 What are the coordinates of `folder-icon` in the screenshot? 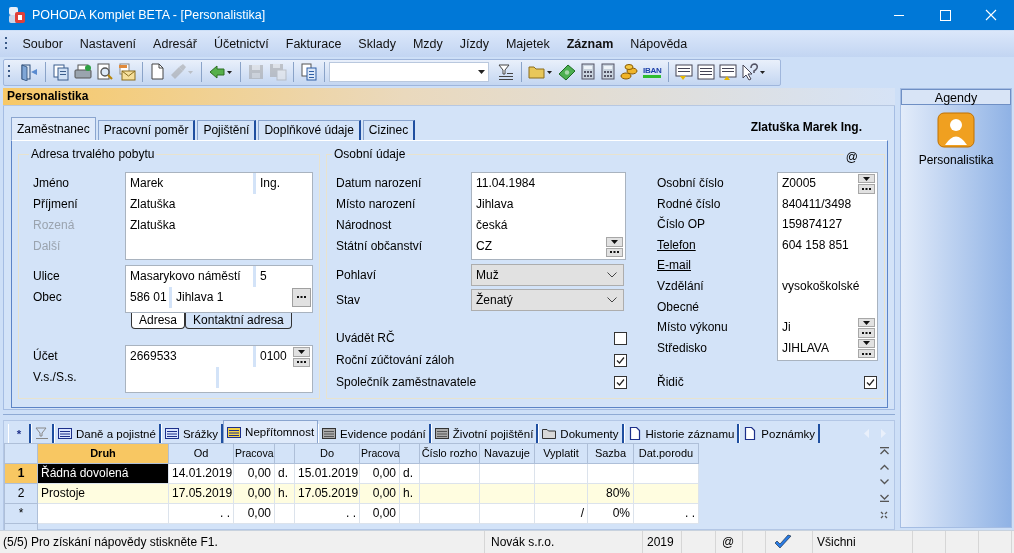 It's located at (541, 72).